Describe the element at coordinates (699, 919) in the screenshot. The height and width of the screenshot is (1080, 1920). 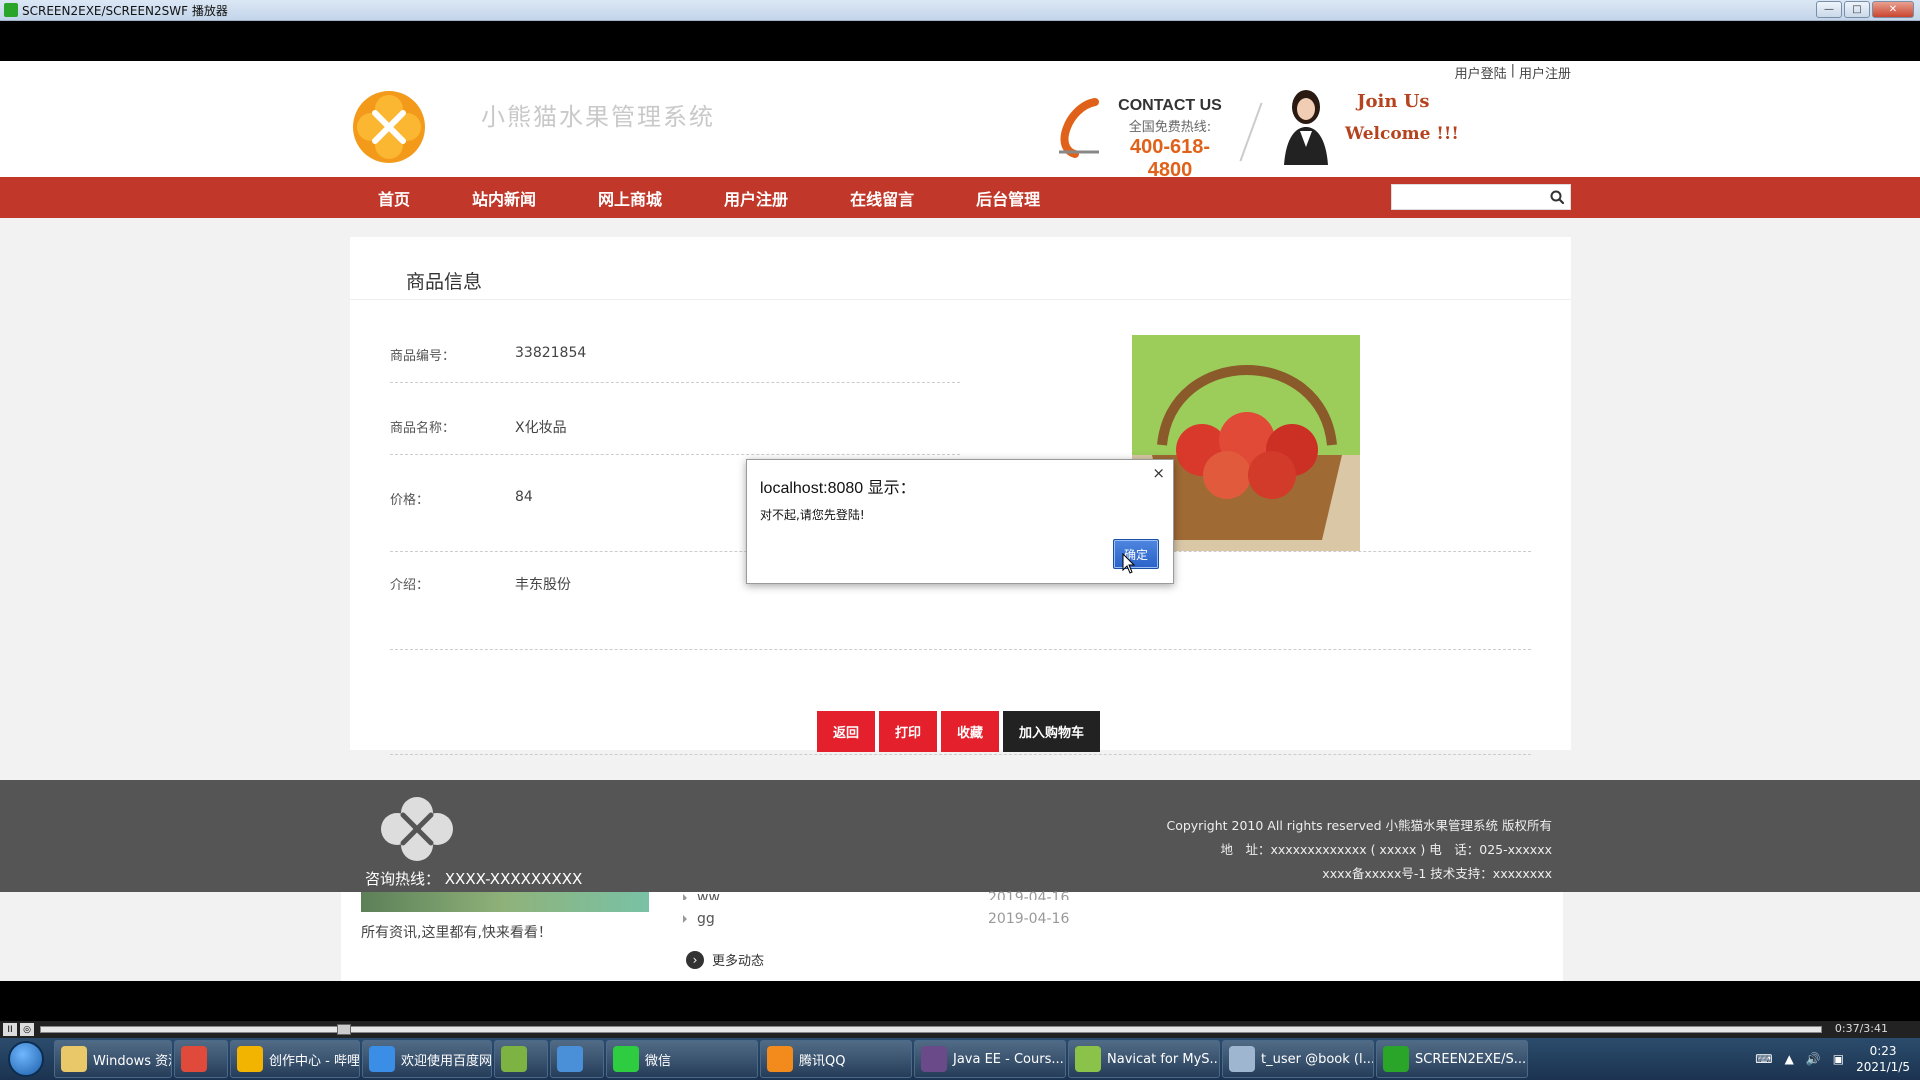
I see `news-item: gg` at that location.